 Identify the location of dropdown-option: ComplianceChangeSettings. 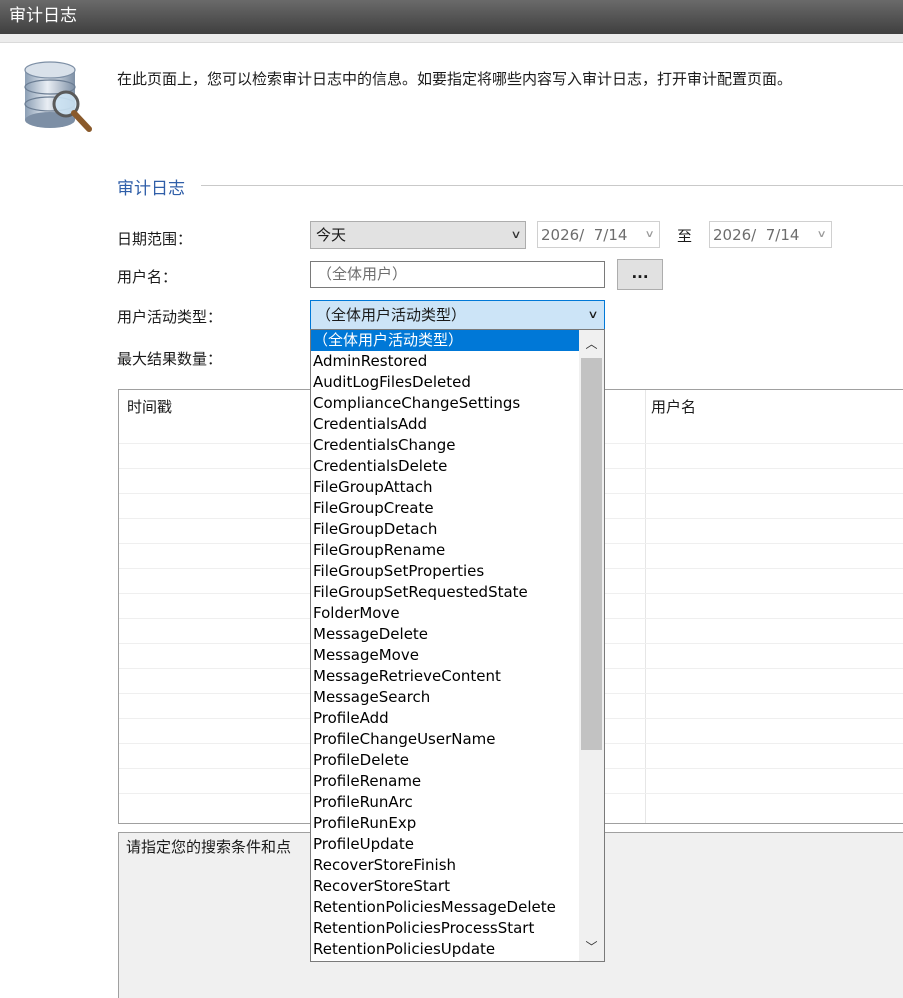
(445, 403).